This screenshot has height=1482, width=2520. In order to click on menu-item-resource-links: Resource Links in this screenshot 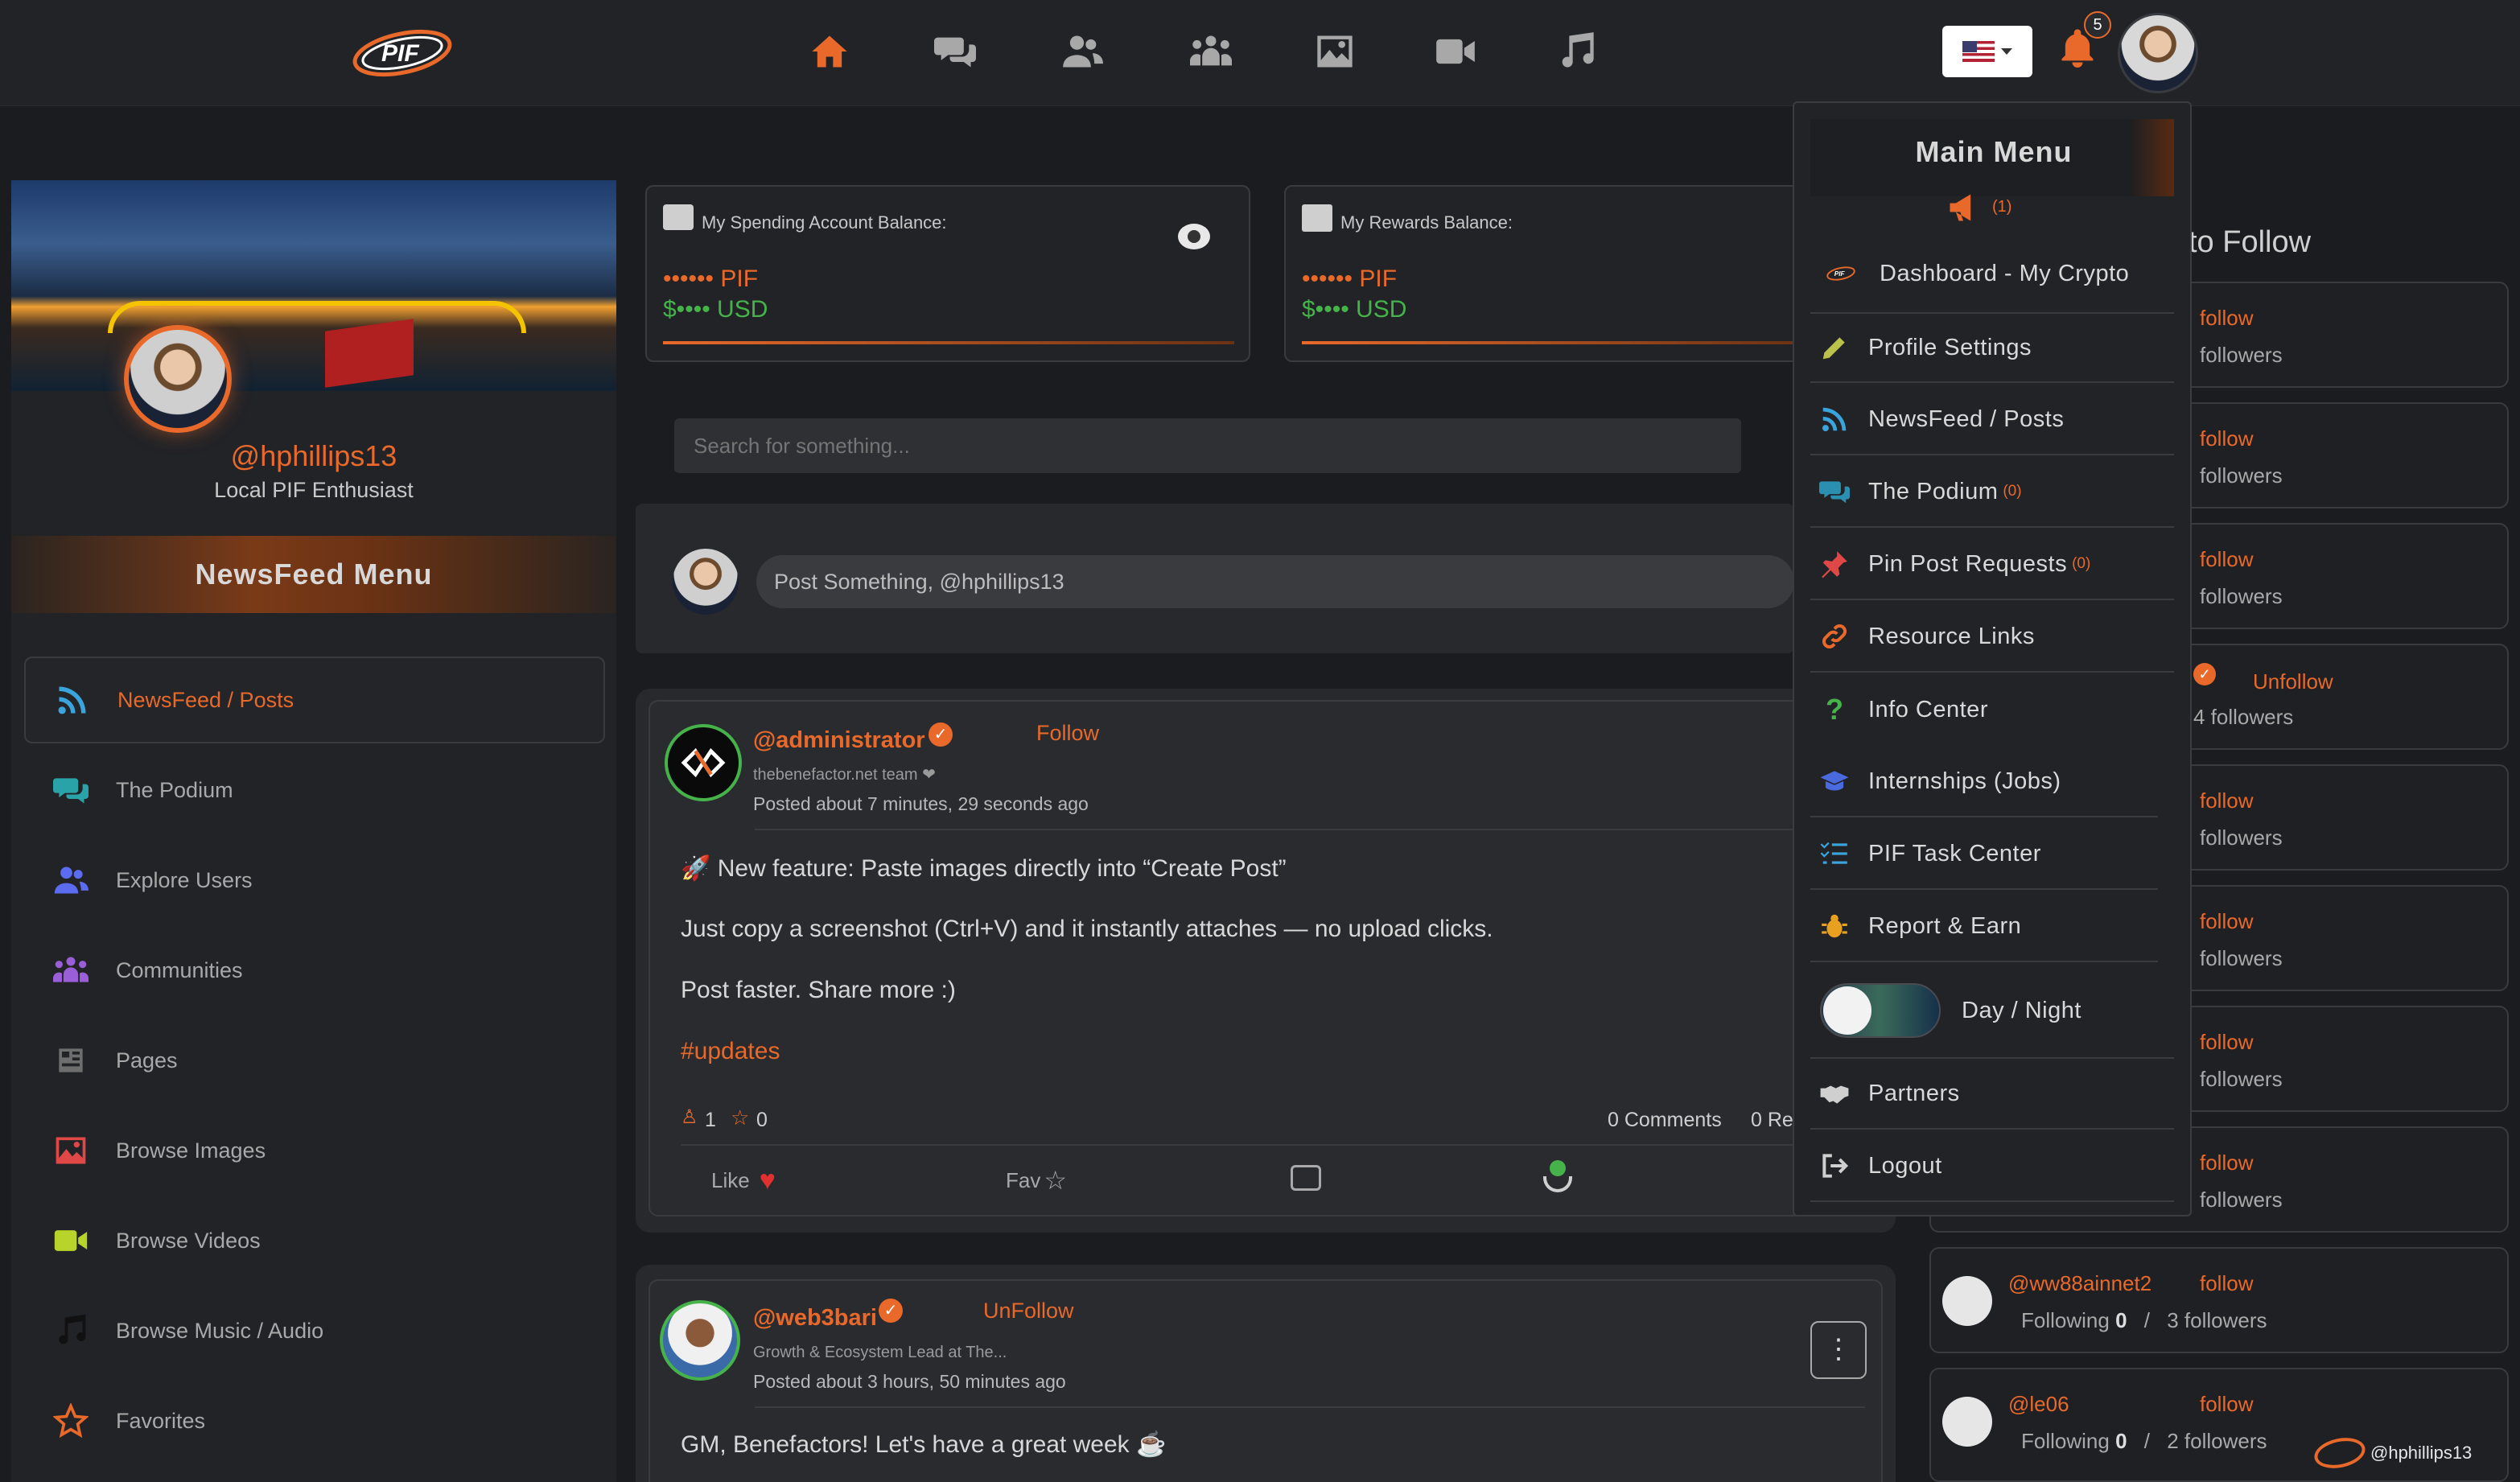, I will do `click(1992, 637)`.